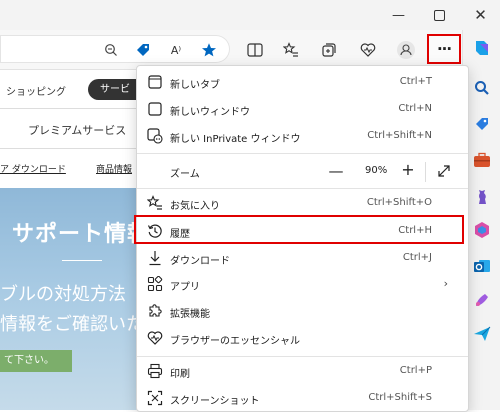 Image resolution: width=500 pixels, height=412 pixels. Describe the element at coordinates (185, 174) in the screenshot. I see `zoom-label: ズーム` at that location.